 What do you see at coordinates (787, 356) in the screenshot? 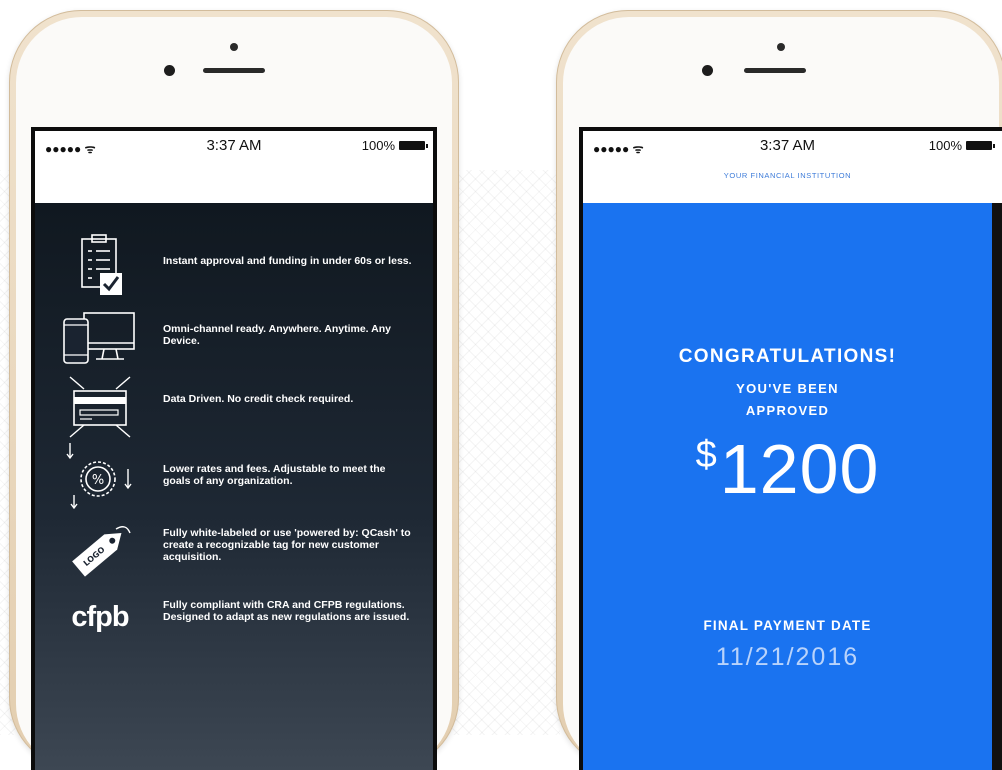
I see `congratulations-heading: CONGRATULATIONS!` at bounding box center [787, 356].